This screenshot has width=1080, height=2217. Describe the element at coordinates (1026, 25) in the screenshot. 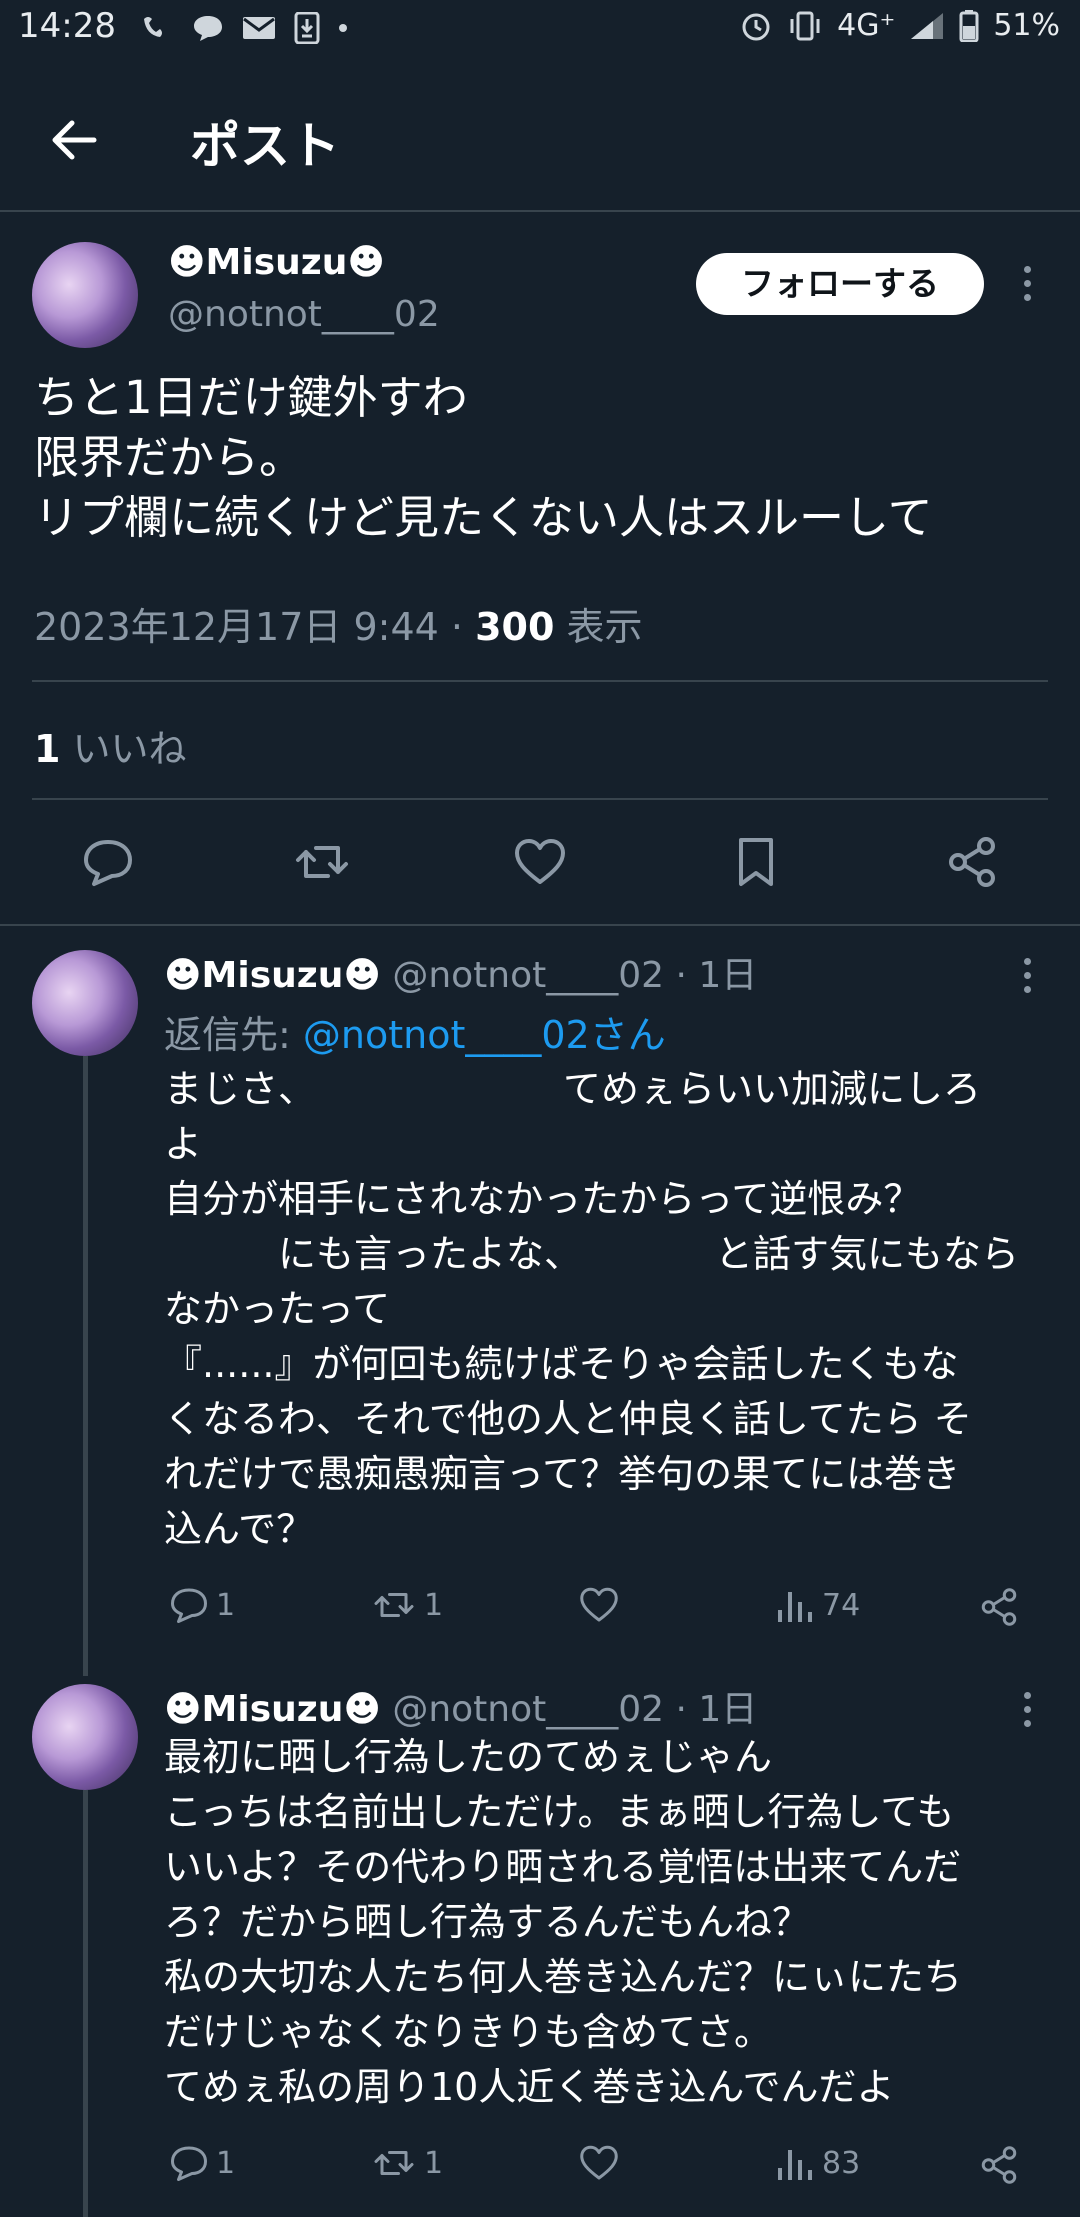

I see `battery-level: 51%` at that location.